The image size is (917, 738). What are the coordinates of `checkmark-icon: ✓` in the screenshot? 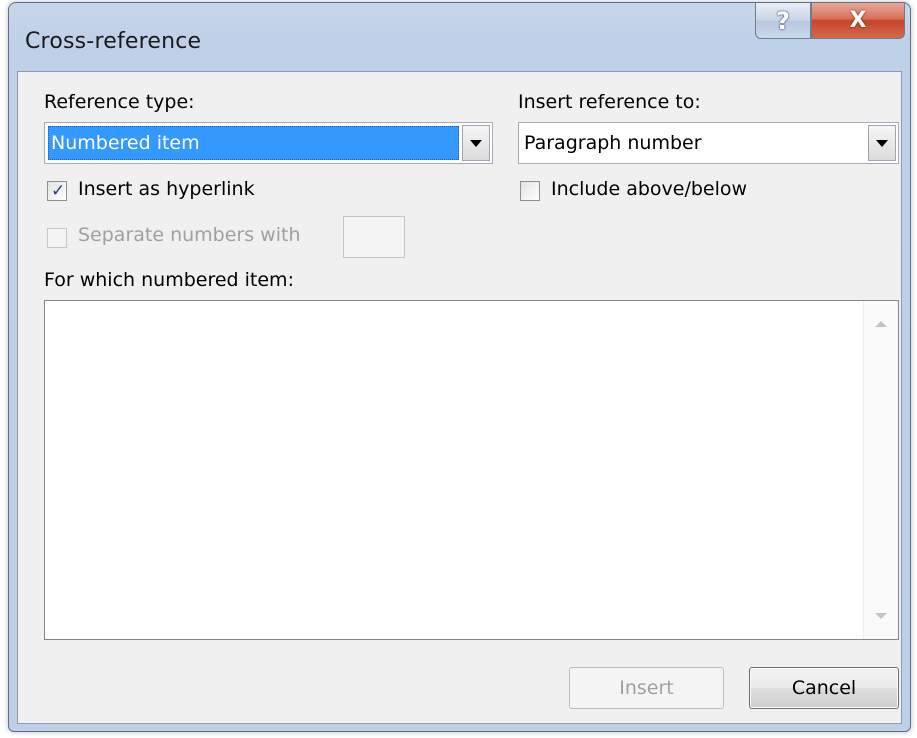 It's located at (58, 191).